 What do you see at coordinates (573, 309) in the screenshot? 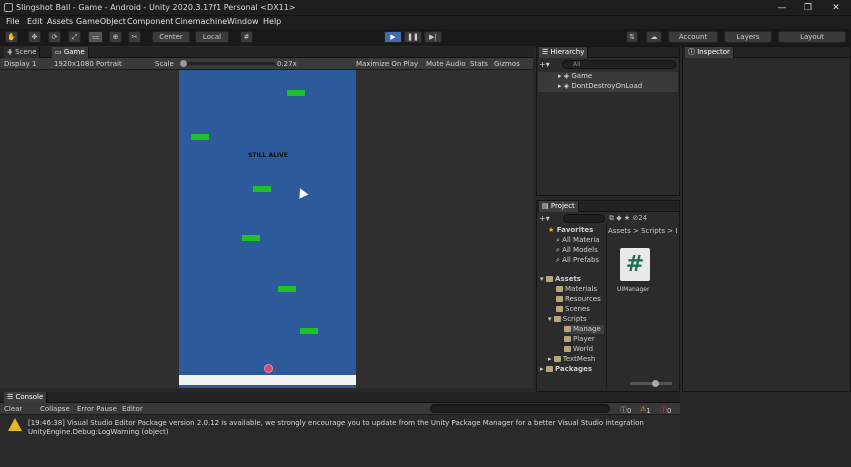
I see `folder-scenes: Scenes` at bounding box center [573, 309].